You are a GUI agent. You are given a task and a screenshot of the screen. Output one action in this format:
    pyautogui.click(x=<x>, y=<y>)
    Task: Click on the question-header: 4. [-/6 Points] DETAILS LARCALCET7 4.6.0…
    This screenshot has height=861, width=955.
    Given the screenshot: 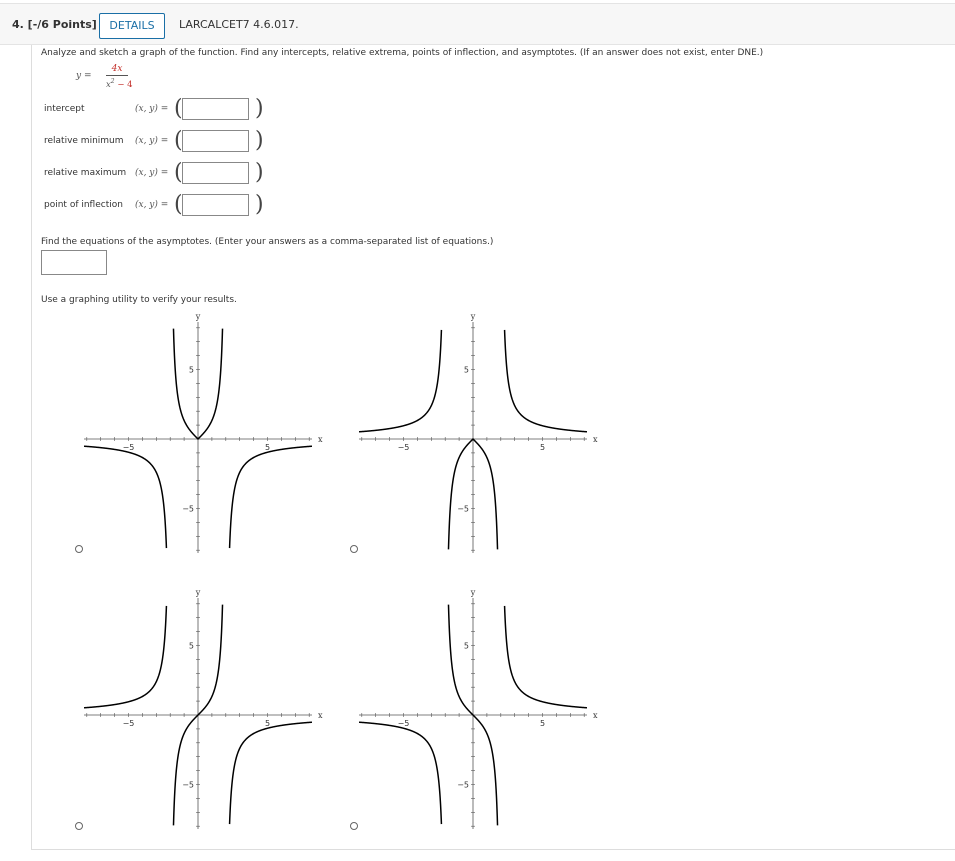 What is the action you would take?
    pyautogui.click(x=477, y=24)
    